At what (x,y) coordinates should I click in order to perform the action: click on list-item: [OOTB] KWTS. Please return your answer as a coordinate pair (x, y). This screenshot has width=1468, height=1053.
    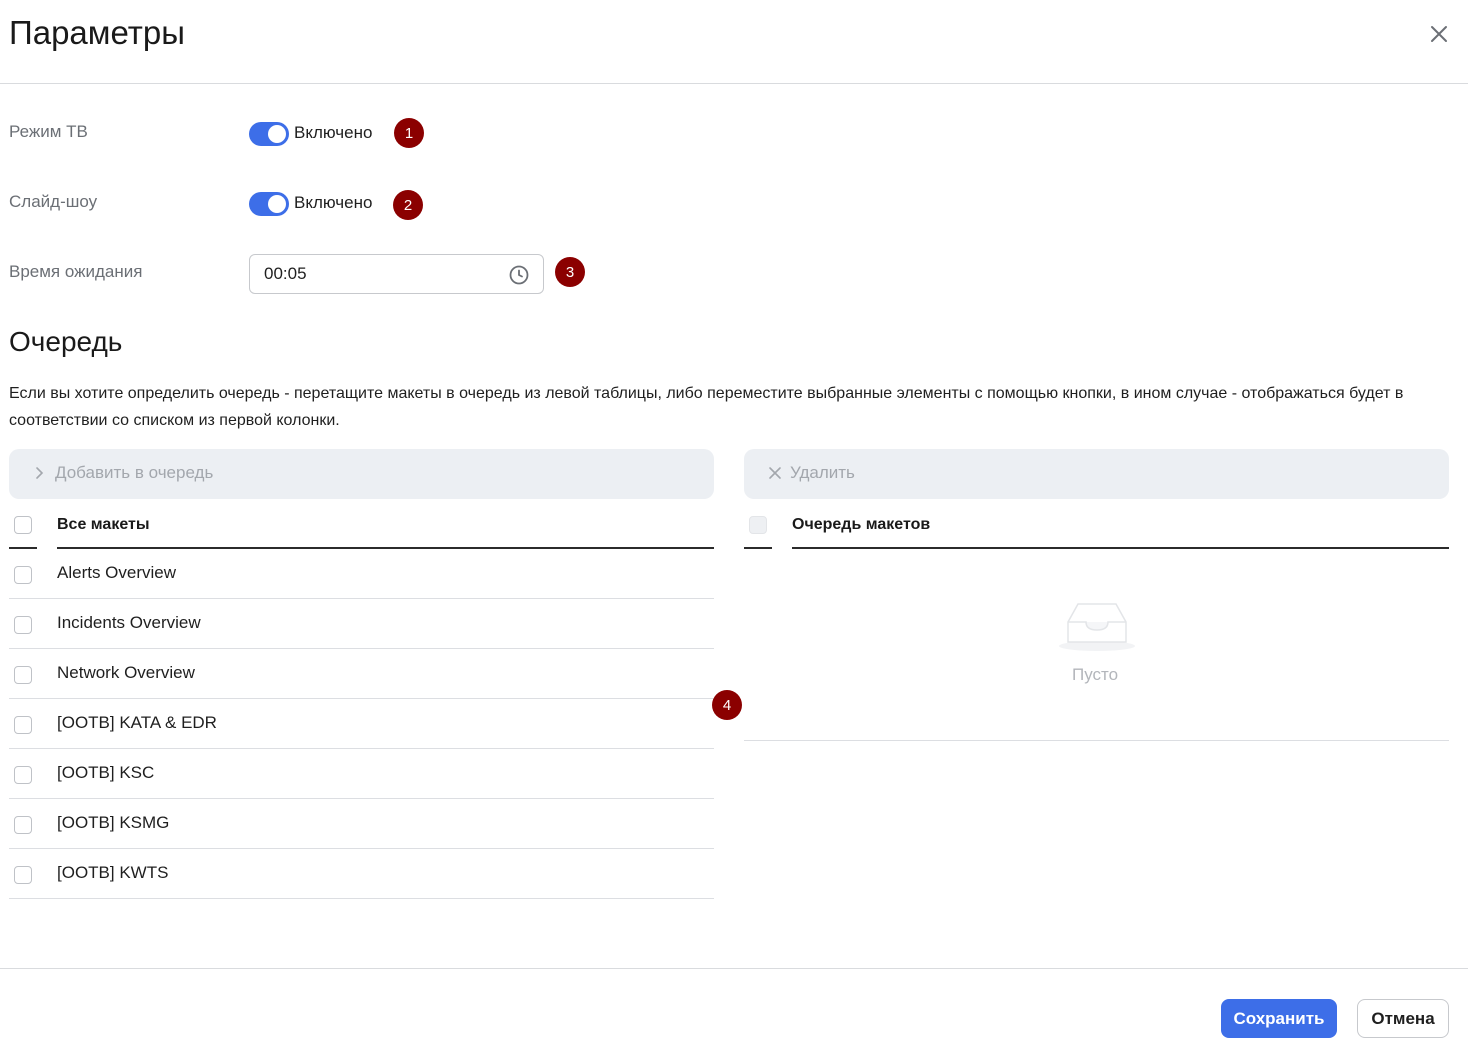
    Looking at the image, I should click on (361, 874).